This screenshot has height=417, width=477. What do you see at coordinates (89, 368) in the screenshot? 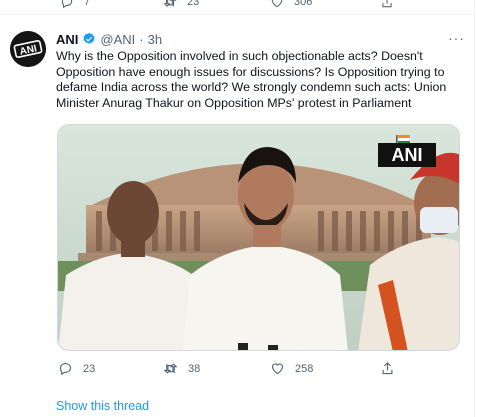
I see `reply-count: 23` at bounding box center [89, 368].